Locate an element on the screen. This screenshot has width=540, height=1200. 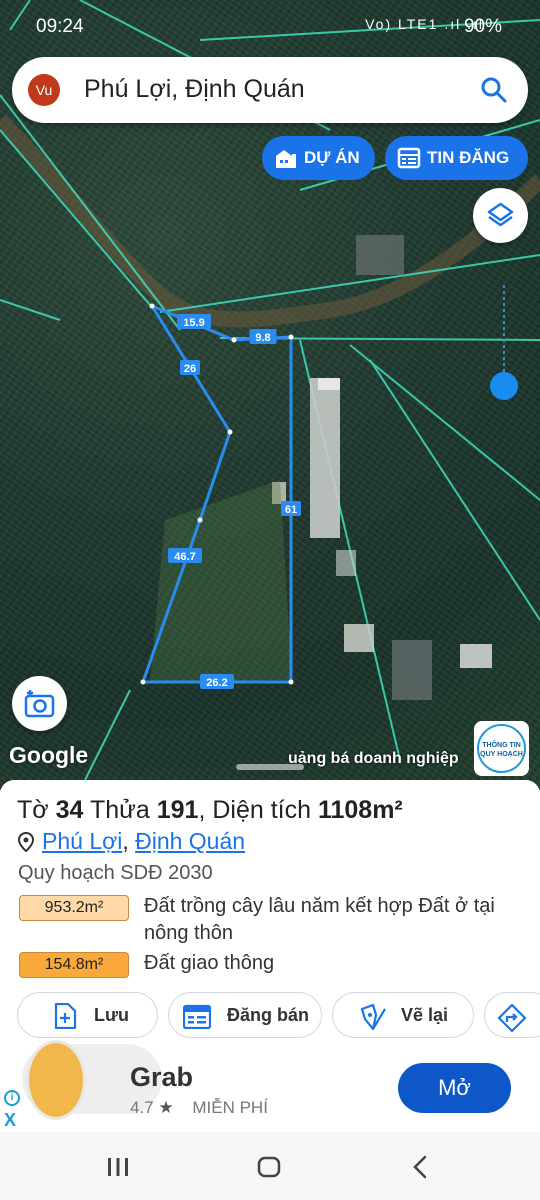
thong-tin-quy-hoach-logo: THÔNG TIN QUY HOẠCH is located at coordinates (501, 748).